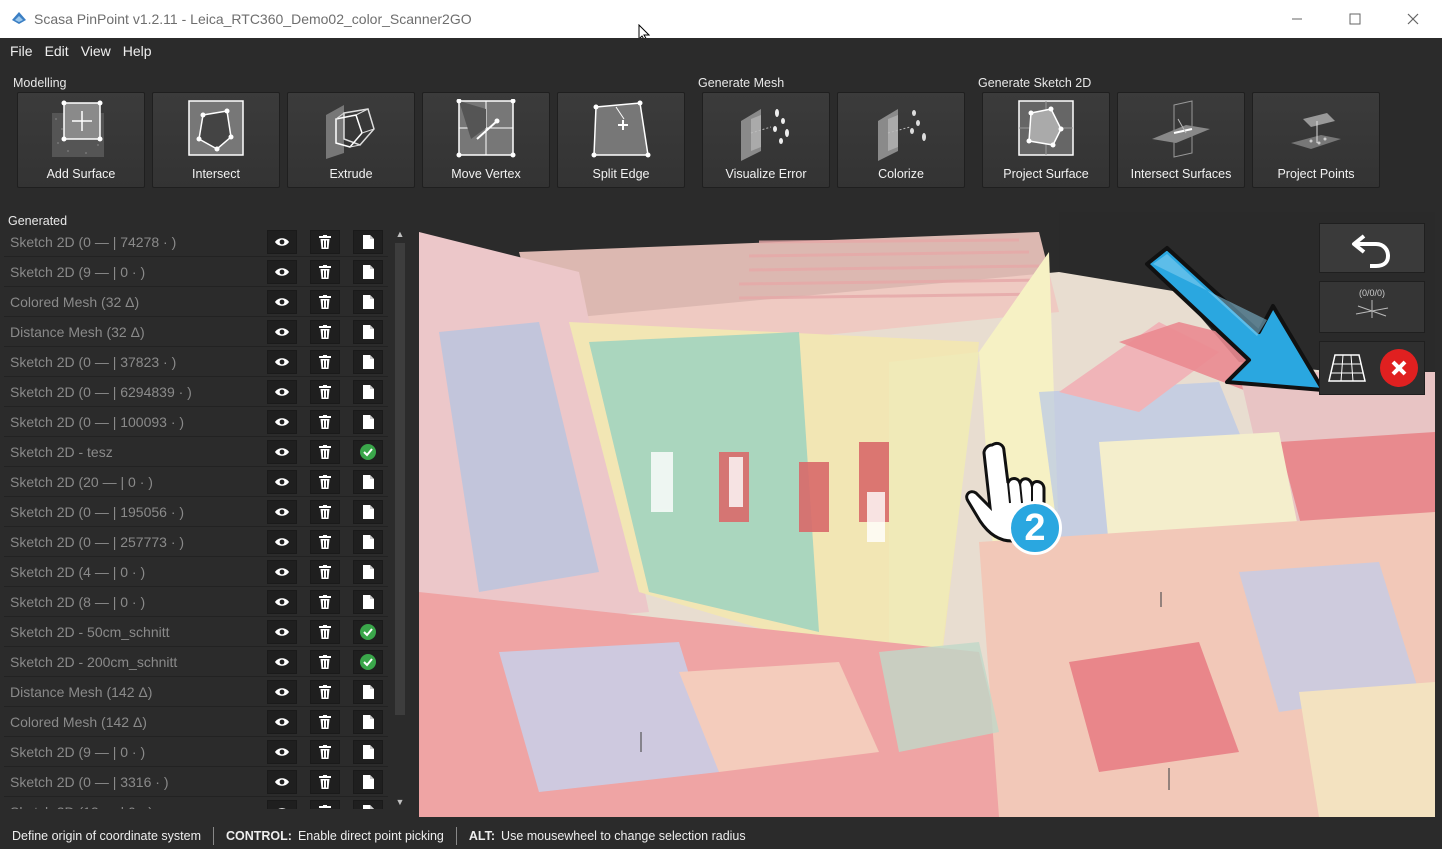 The height and width of the screenshot is (849, 1442). I want to click on scroll-up-arrow-icon: ▲, so click(400, 234).